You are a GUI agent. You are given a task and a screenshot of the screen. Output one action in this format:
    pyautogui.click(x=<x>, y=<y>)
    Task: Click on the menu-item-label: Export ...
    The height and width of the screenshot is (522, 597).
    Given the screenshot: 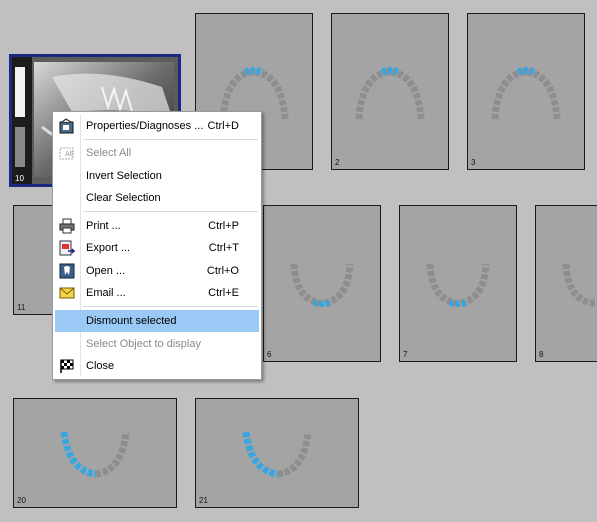 What is the action you would take?
    pyautogui.click(x=108, y=248)
    